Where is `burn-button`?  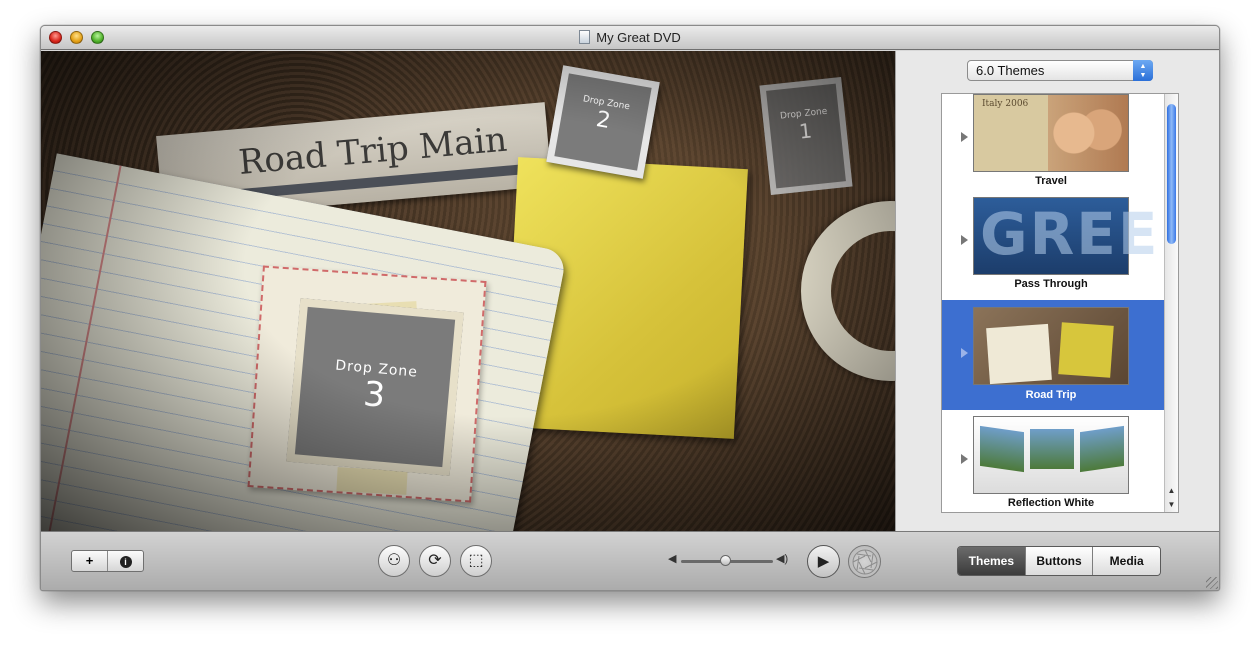 burn-button is located at coordinates (864, 561).